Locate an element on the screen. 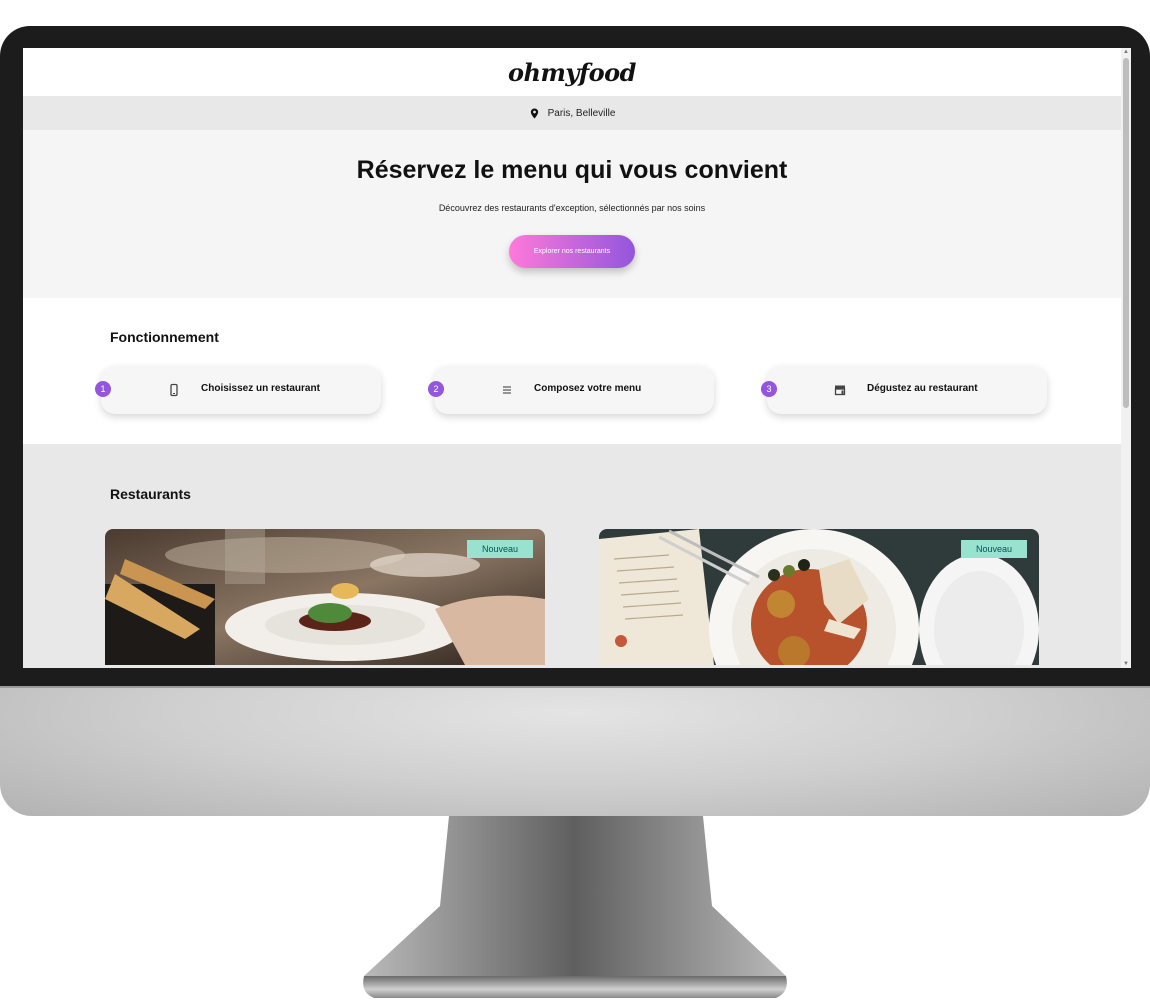  hero-title: Réservez le menu qui vous convient is located at coordinates (572, 170).